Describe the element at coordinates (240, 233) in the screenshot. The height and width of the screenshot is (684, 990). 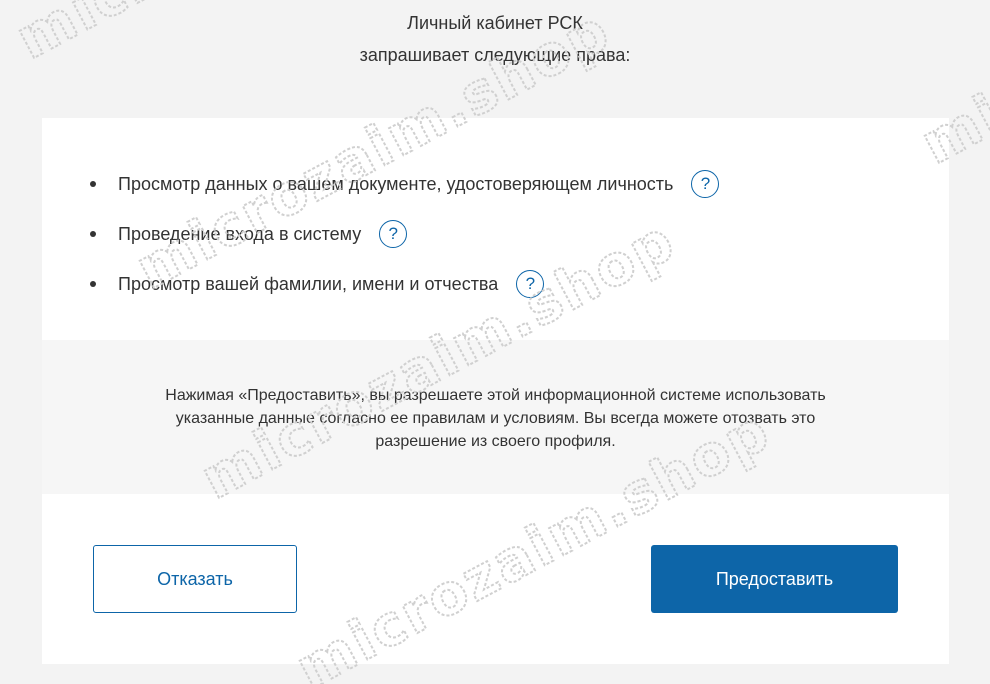
I see `permission-label: Проведение входа в систему` at that location.